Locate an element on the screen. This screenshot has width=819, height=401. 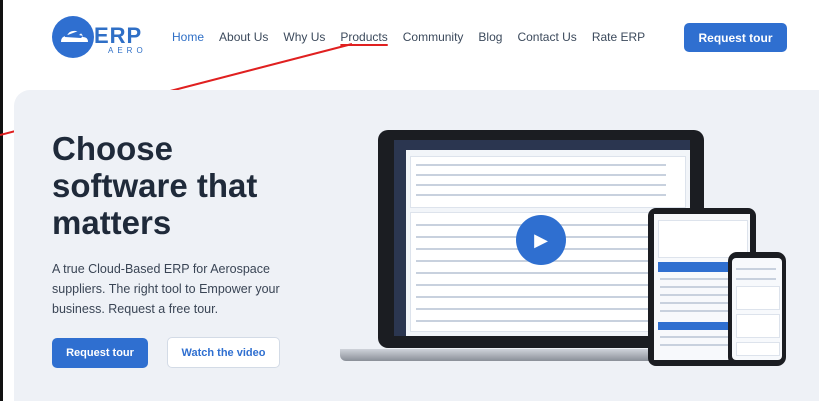
app-sidebar is located at coordinates (400, 243).